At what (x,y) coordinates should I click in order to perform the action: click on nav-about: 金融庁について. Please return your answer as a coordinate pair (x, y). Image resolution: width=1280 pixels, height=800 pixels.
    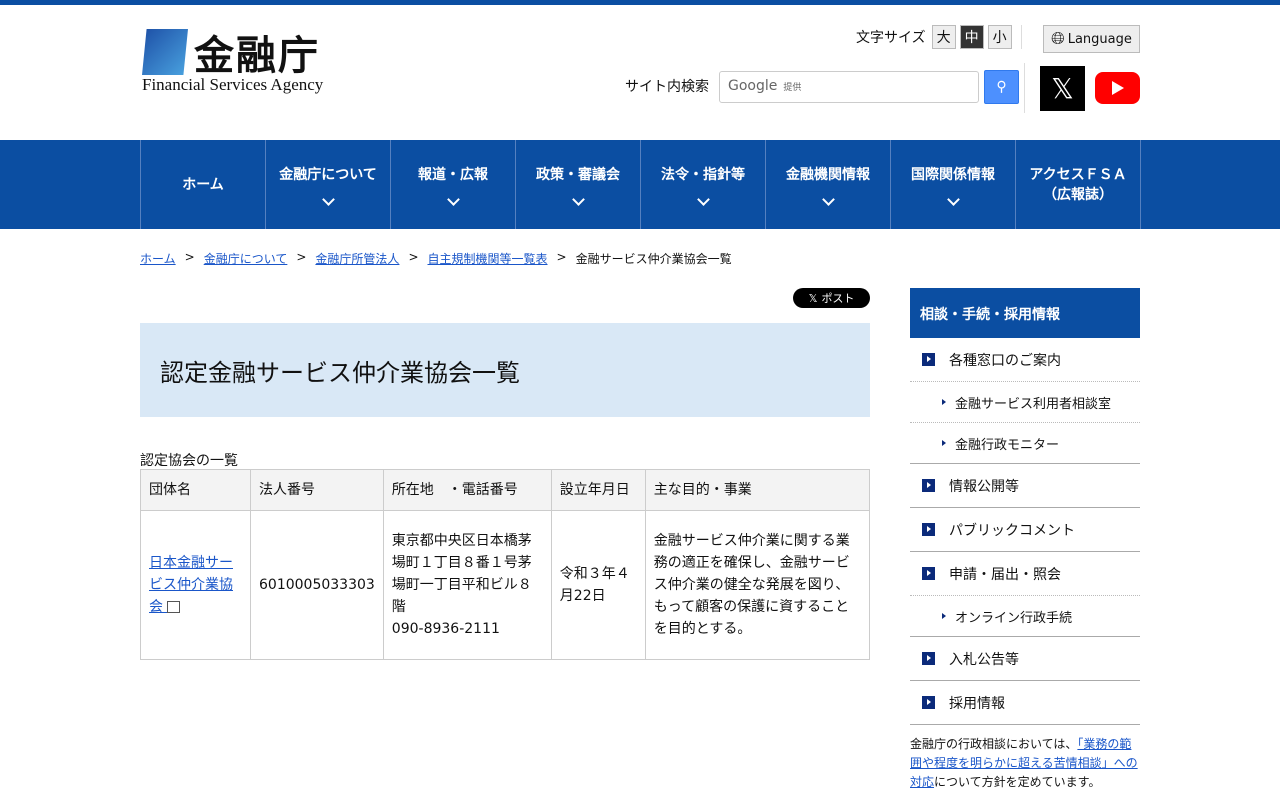
    Looking at the image, I should click on (328, 184).